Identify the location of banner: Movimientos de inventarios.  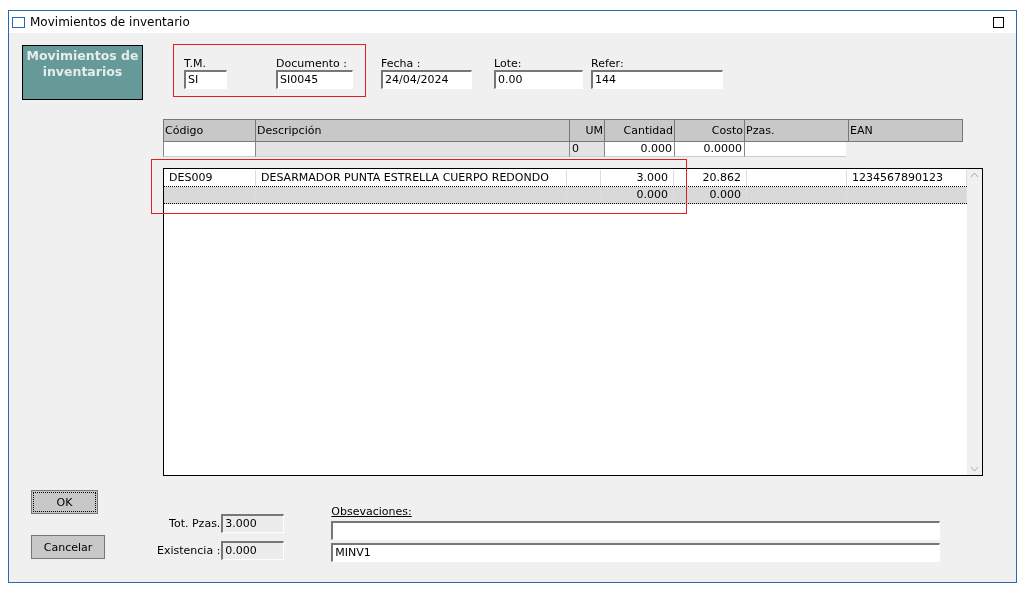
(82, 72).